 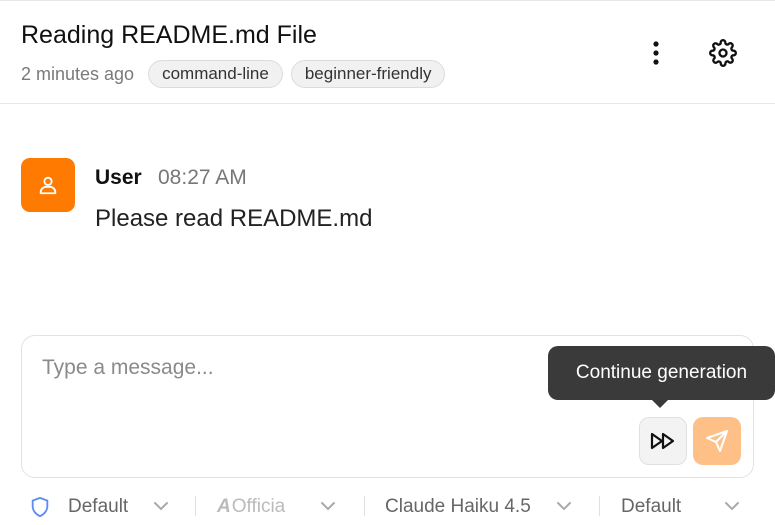 I want to click on settings-button, so click(x=723, y=53).